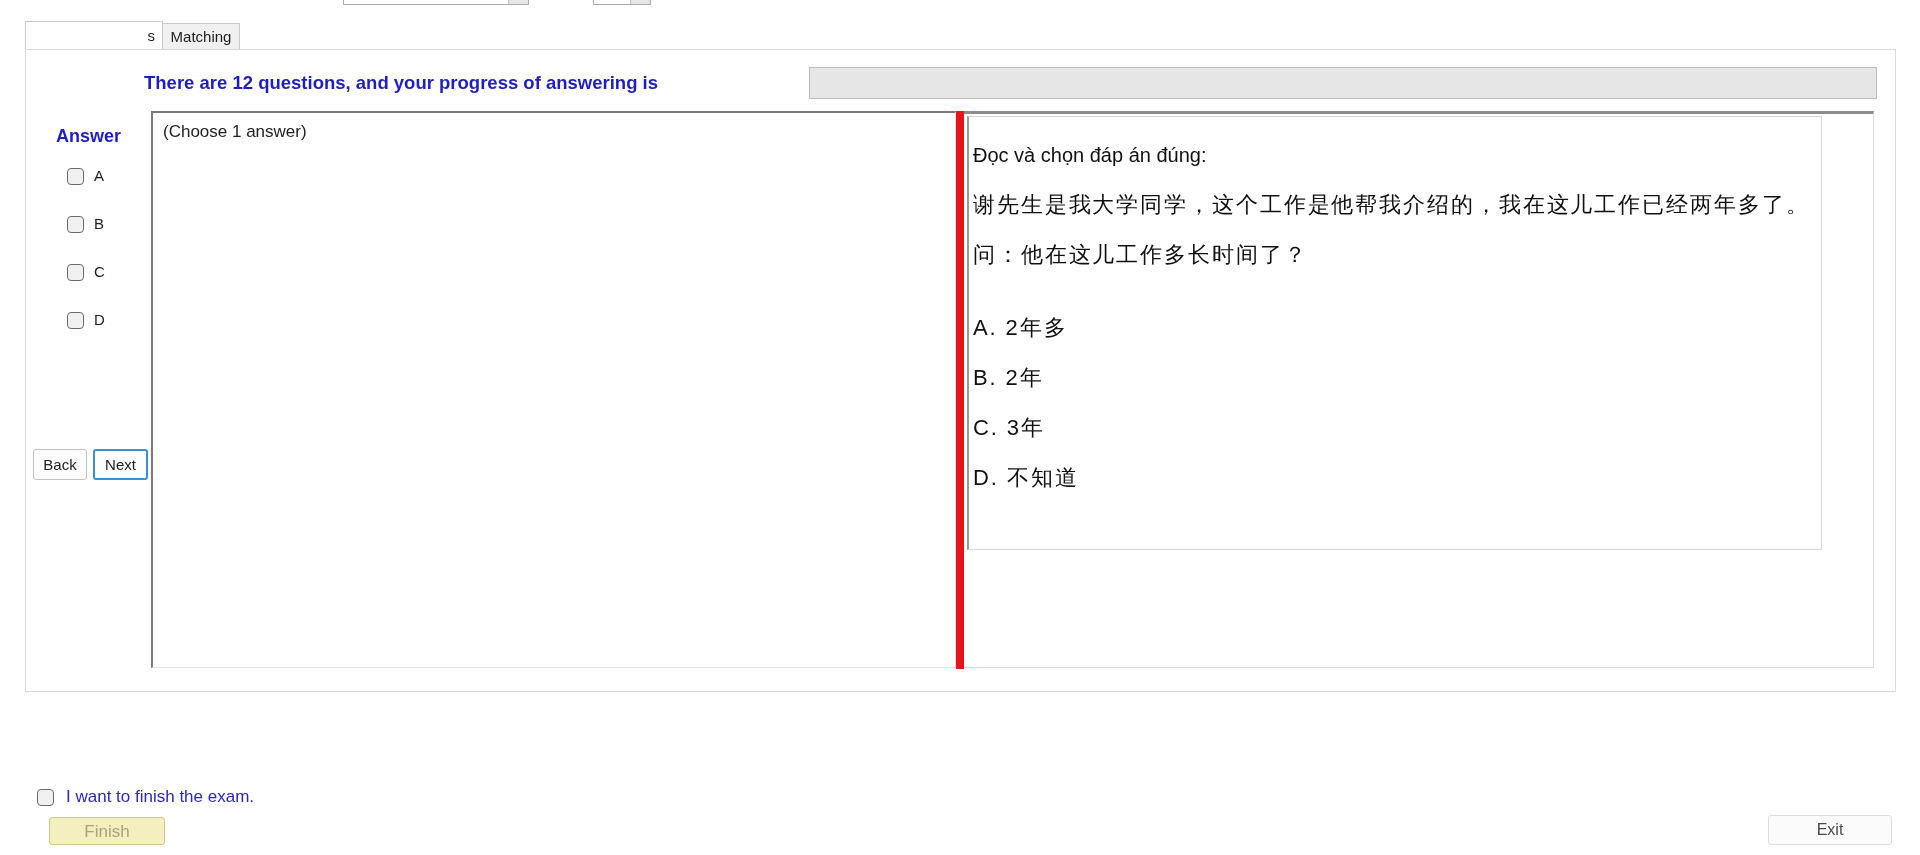 This screenshot has width=1920, height=855. What do you see at coordinates (99, 175) in the screenshot?
I see `option-label: A` at bounding box center [99, 175].